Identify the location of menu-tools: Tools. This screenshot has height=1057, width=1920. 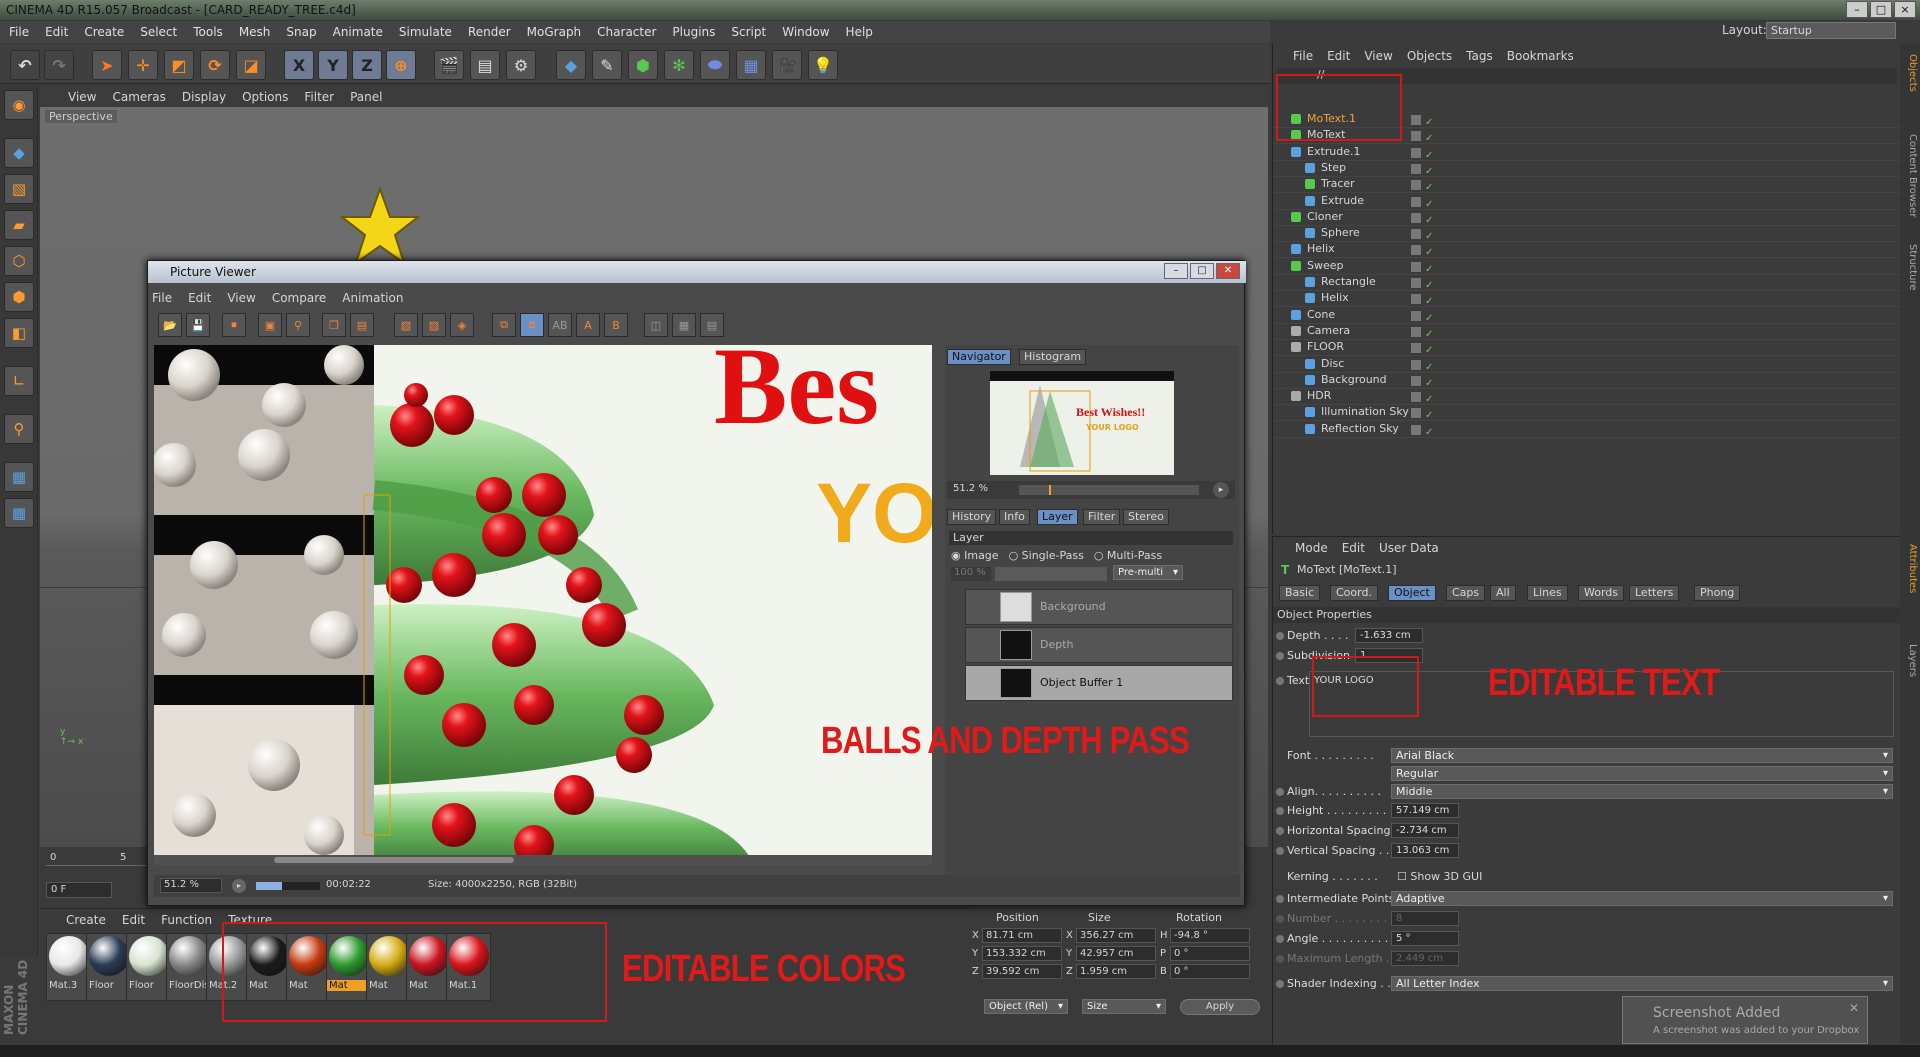
(208, 32).